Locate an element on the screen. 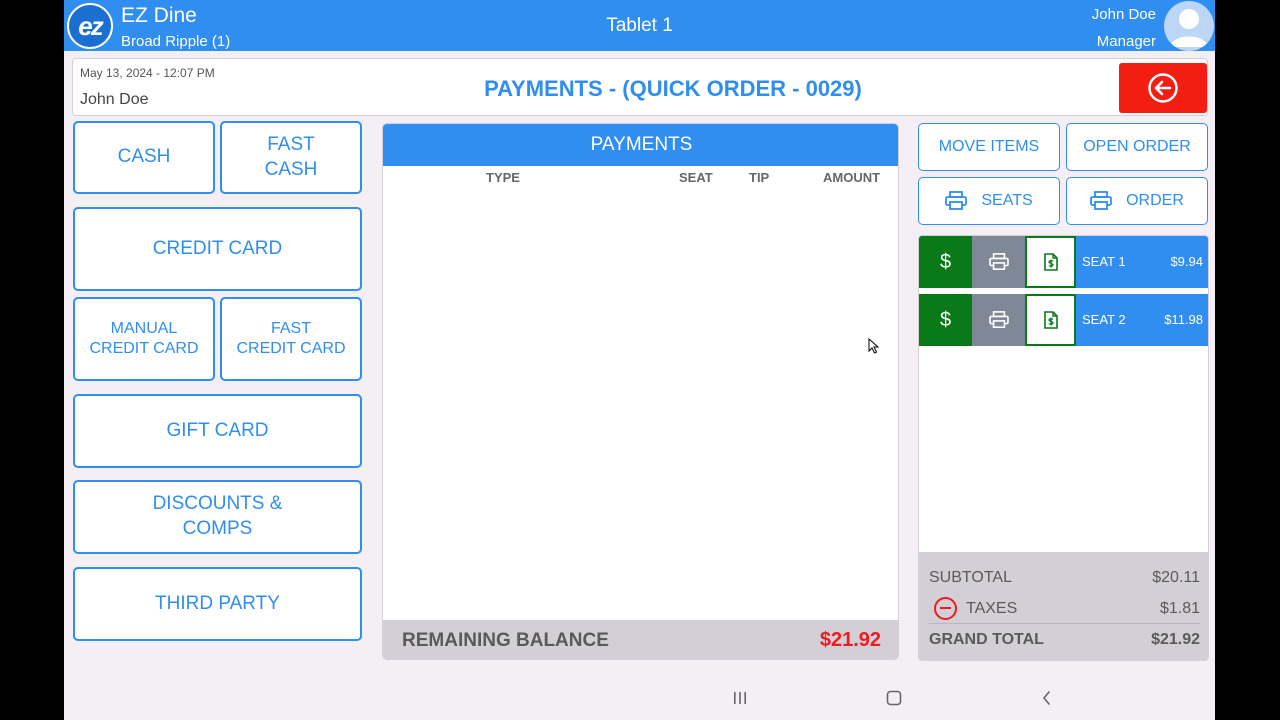 Image resolution: width=1280 pixels, height=720 pixels. grand-total-label: GRAND TOTAL is located at coordinates (986, 639).